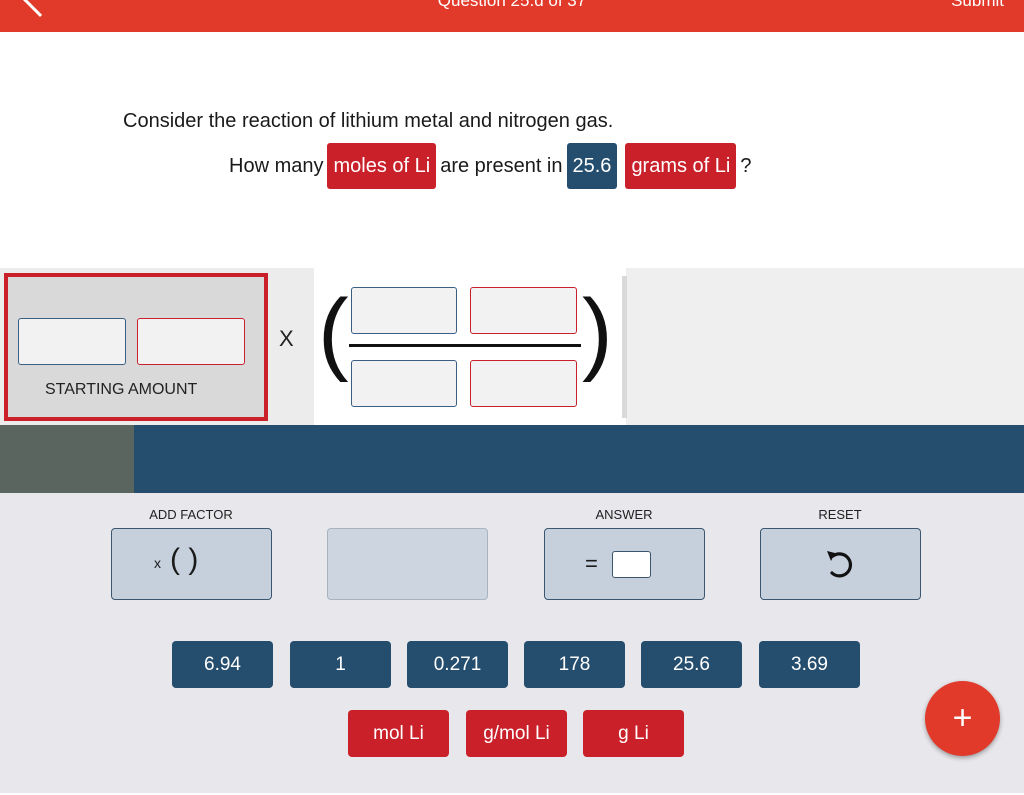  I want to click on left-parenthesis: (, so click(333, 332).